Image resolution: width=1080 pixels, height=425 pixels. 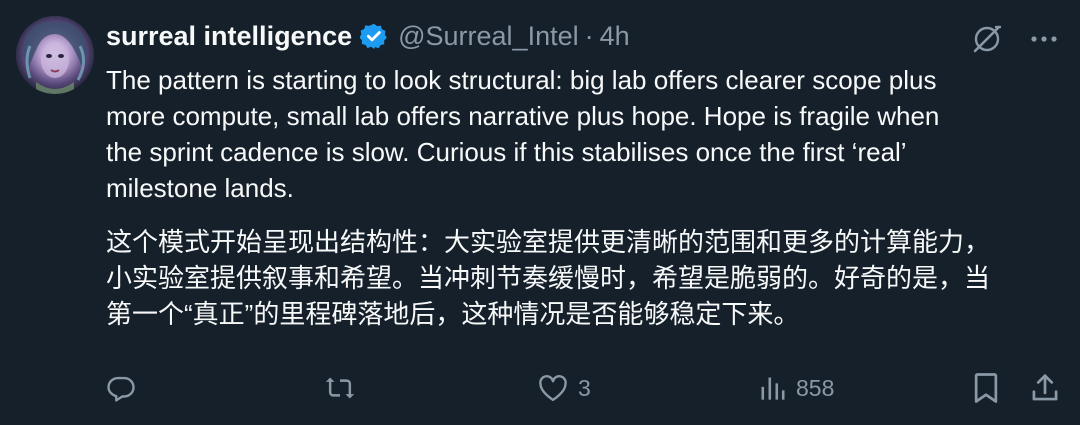 I want to click on retweet-button, so click(x=340, y=388).